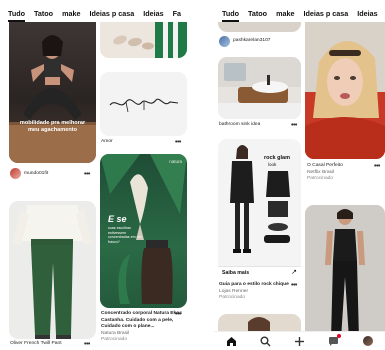 This screenshot has height=350, width=385. Describe the element at coordinates (52, 127) in the screenshot. I see `pin-overlay-text: mobilidade pra melhorar meu agachamento` at that location.